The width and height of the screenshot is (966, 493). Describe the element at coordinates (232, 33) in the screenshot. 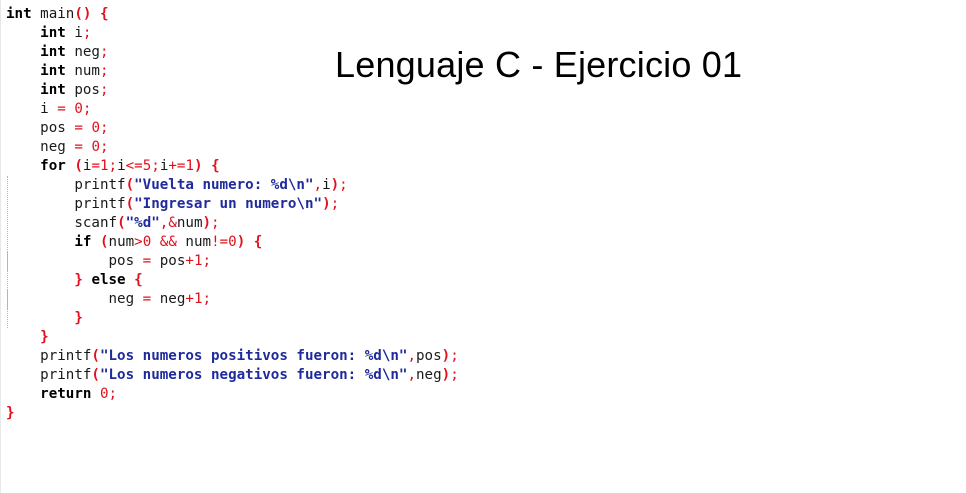

I see `code-line: int i;` at that location.